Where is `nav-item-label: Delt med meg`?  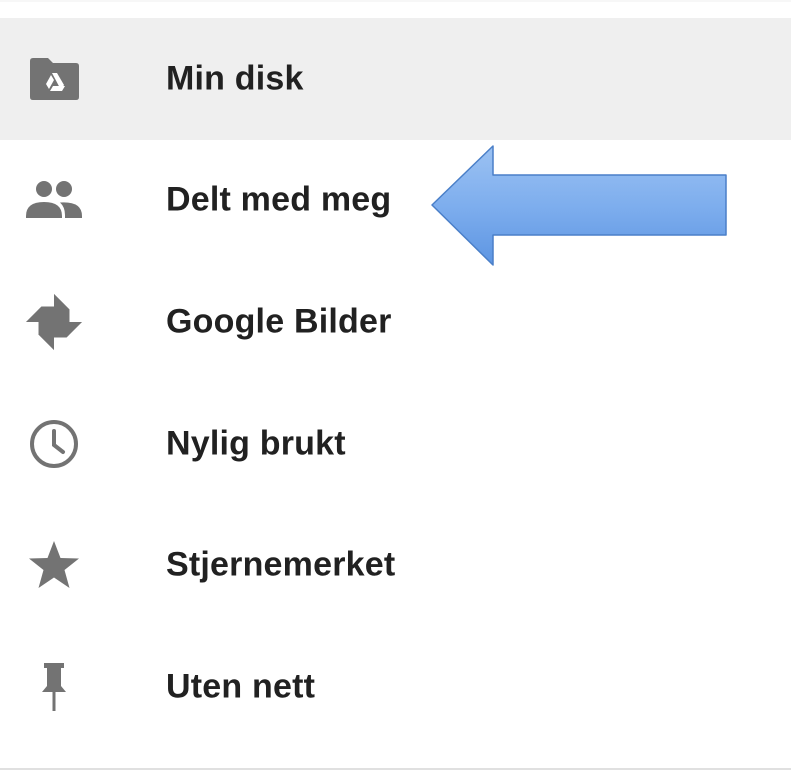 nav-item-label: Delt med meg is located at coordinates (279, 199).